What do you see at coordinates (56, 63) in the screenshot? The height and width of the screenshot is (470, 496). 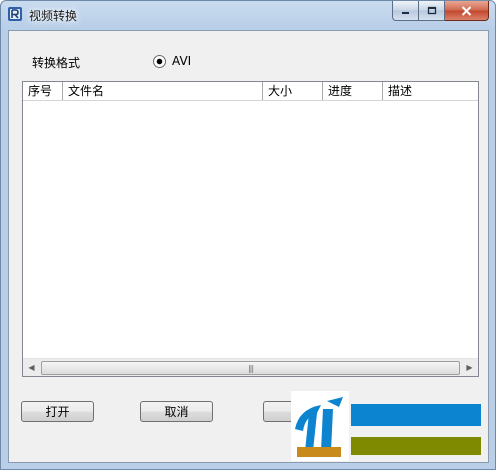 I see `format-label: 转换格式` at bounding box center [56, 63].